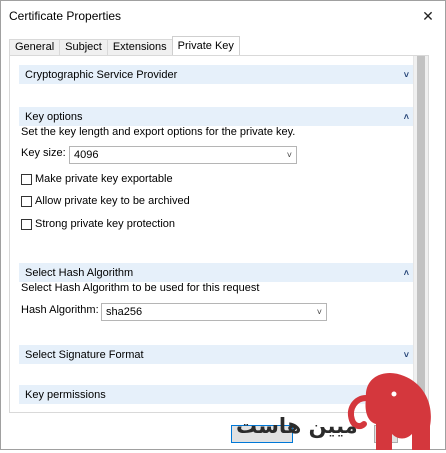 The height and width of the screenshot is (453, 446). I want to click on tab-private-key: Private Key, so click(205, 45).